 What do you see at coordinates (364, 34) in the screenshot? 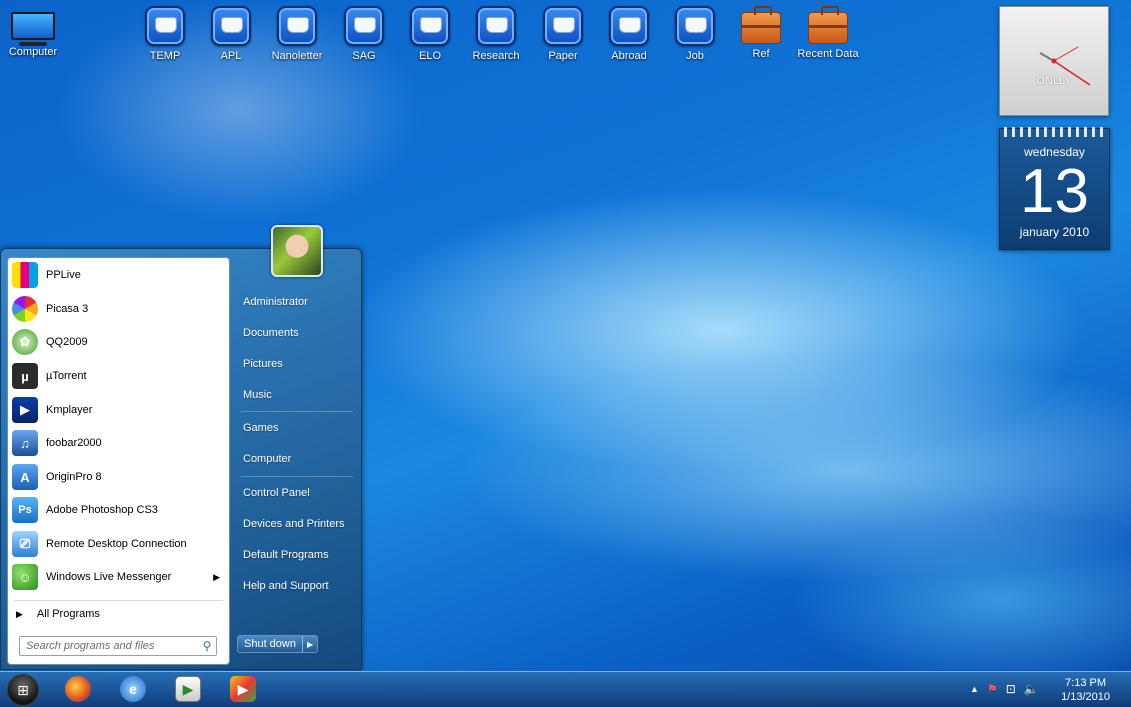
I see `desktop-icon-sag: SAG` at bounding box center [364, 34].